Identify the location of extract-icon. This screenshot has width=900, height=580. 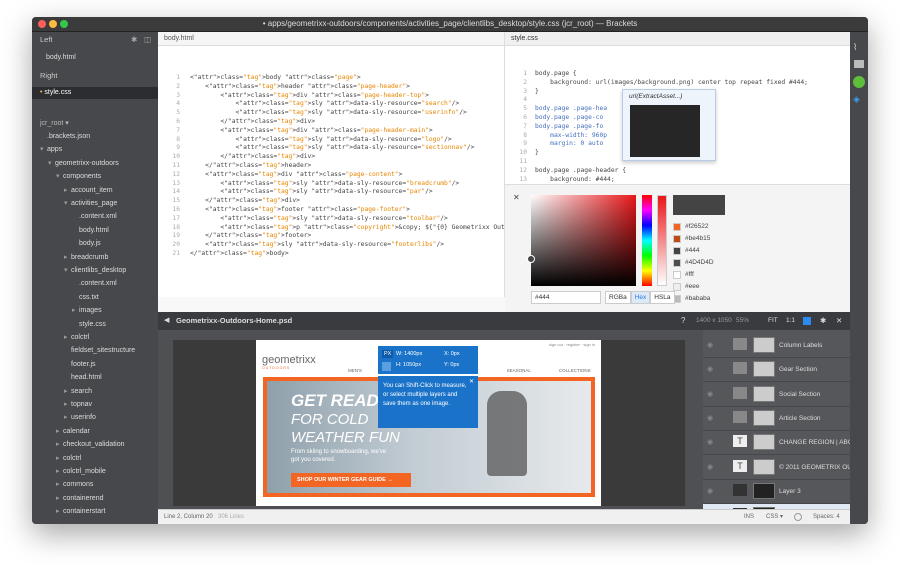
(859, 82).